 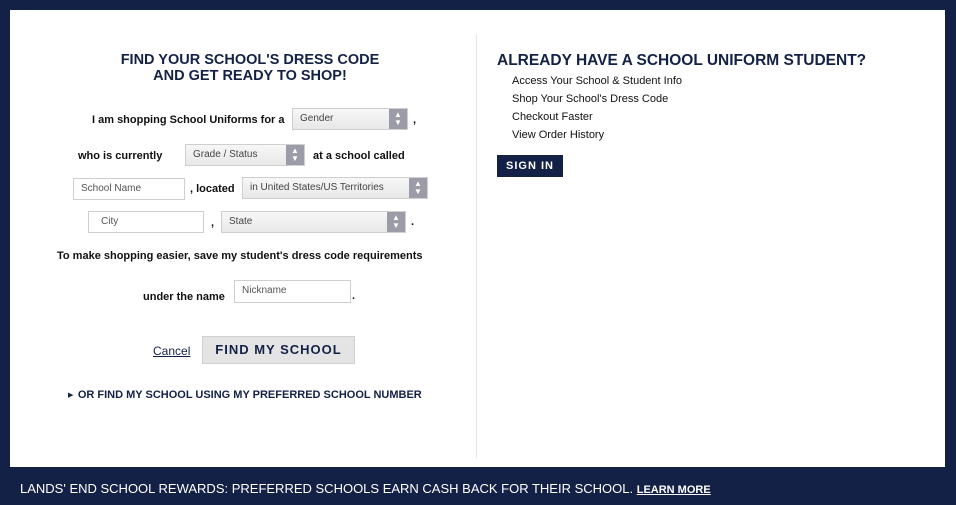 I want to click on currently-label: who is currently, so click(x=120, y=156).